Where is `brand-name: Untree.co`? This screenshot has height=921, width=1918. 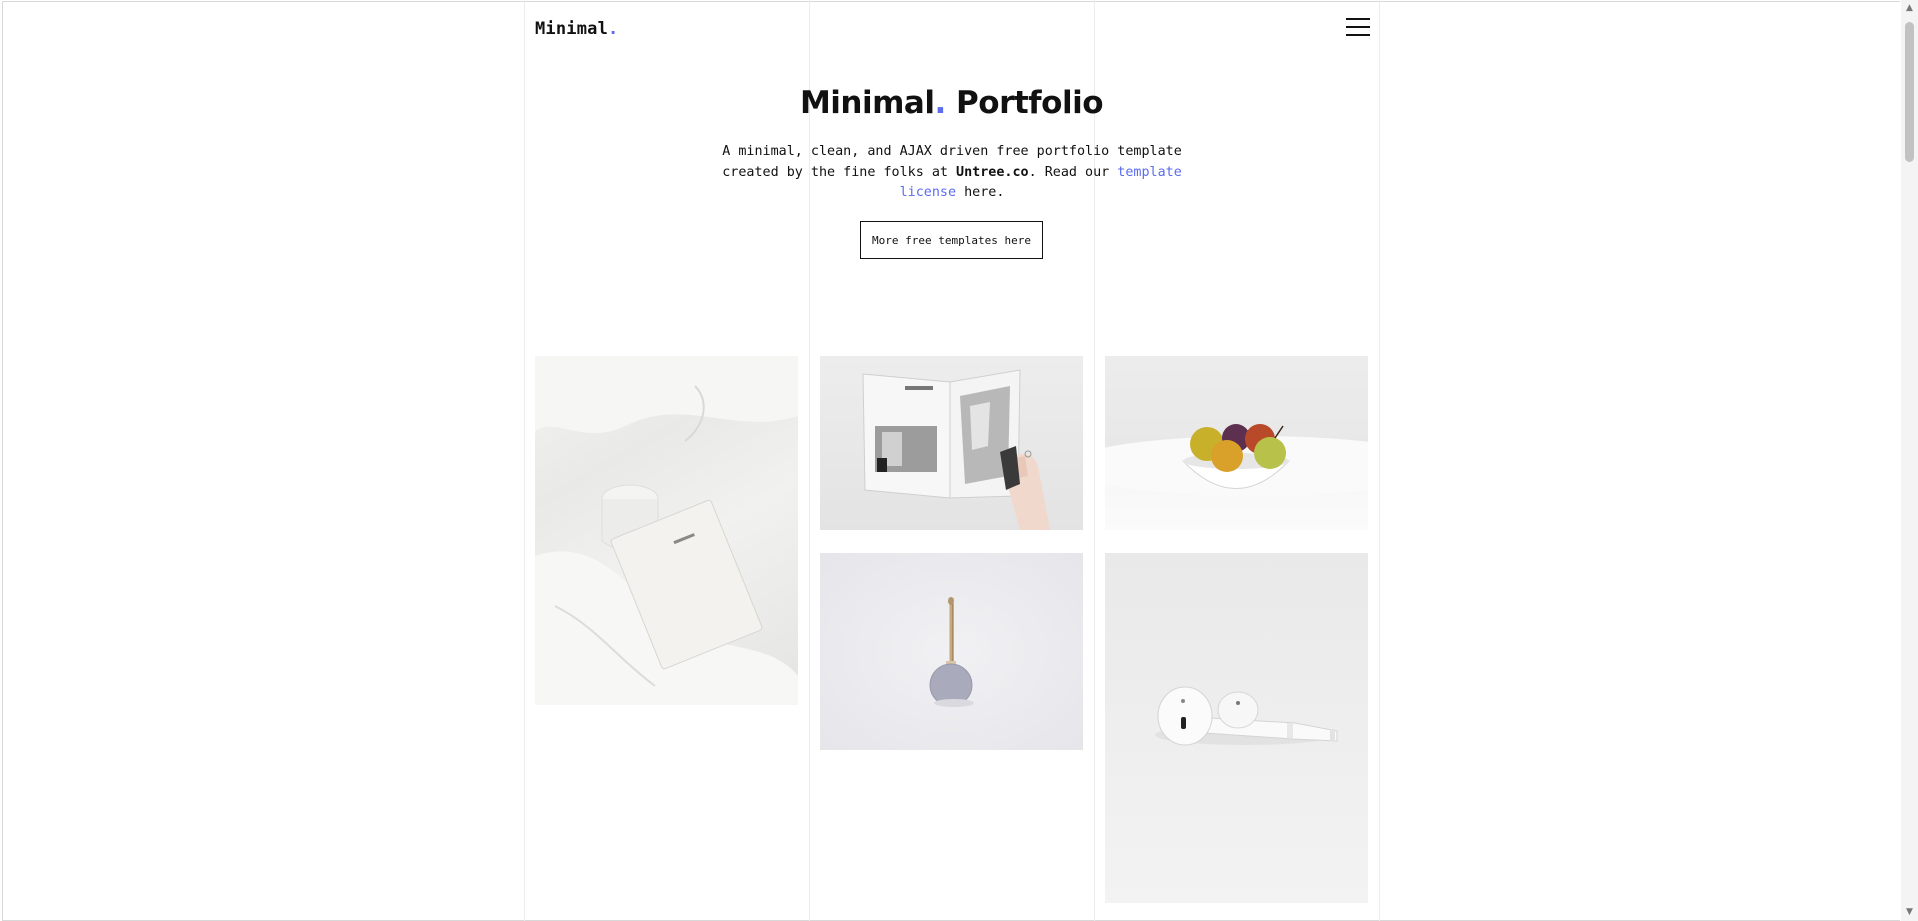
brand-name: Untree.co is located at coordinates (992, 172).